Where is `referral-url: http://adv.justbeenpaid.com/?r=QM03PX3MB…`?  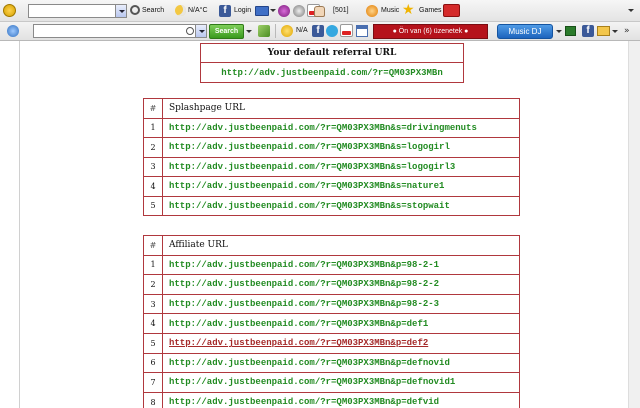
referral-url: http://adv.justbeenpaid.com/?r=QM03PX3MB… is located at coordinates (332, 72).